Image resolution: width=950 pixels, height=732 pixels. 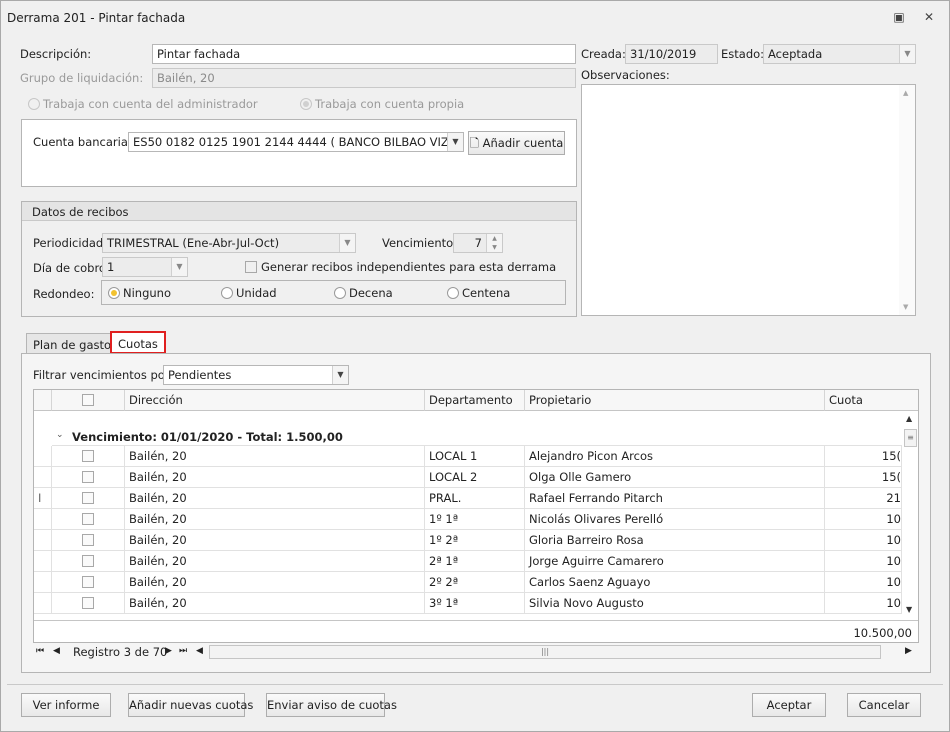 I want to click on cell-departamento: 1º 2ª, so click(x=475, y=540).